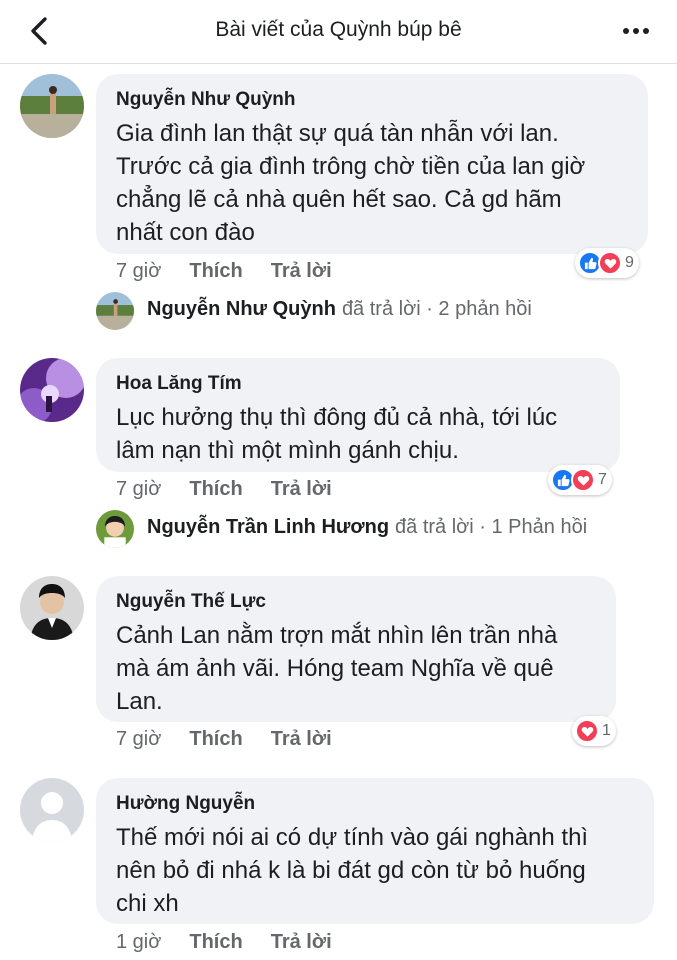  I want to click on reactions-summary: 1, so click(594, 731).